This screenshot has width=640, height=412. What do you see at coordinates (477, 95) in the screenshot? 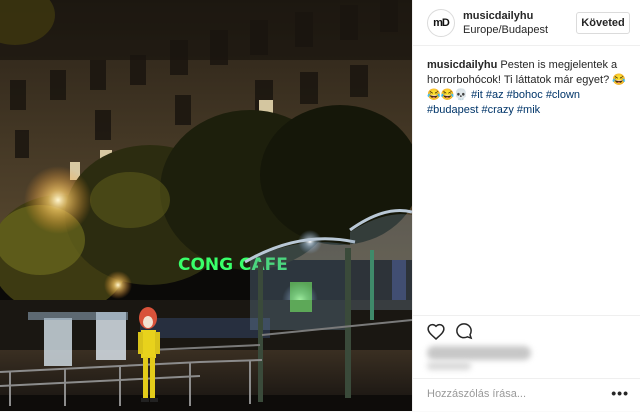
I see `hashtag-link: #it` at bounding box center [477, 95].